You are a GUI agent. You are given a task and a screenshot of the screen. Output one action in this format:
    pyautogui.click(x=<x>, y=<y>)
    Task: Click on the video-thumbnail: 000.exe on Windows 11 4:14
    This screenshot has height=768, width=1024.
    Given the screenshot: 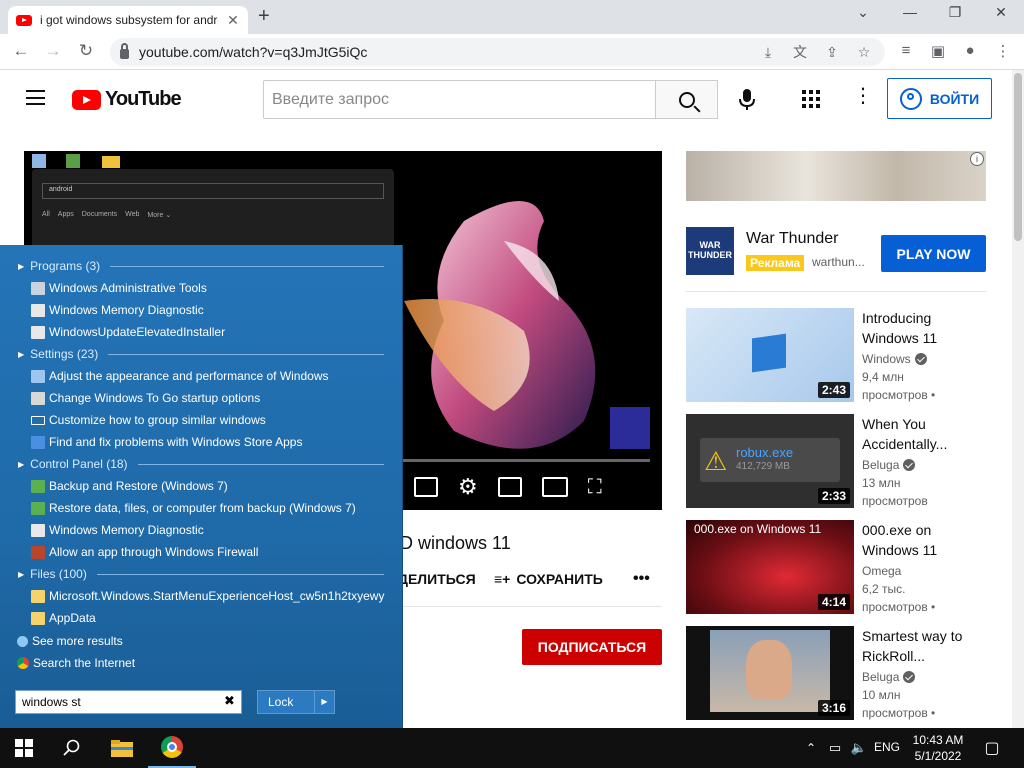 What is the action you would take?
    pyautogui.click(x=770, y=567)
    